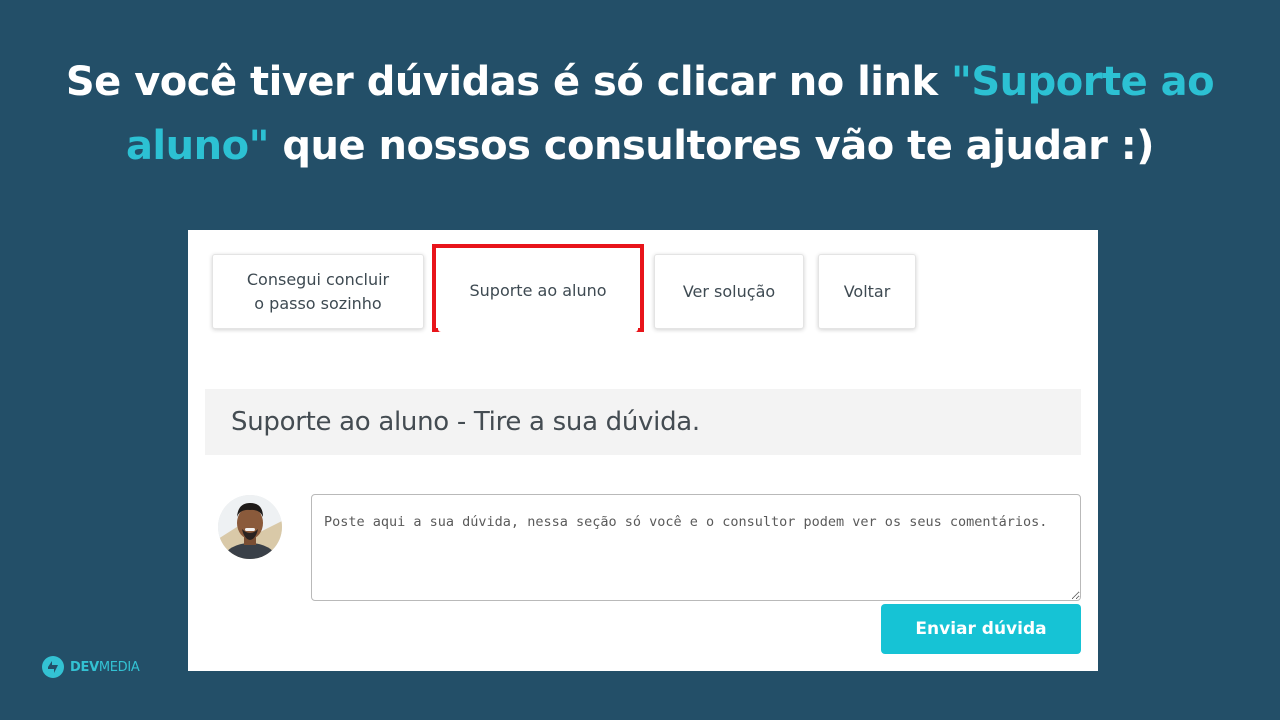 This screenshot has height=720, width=1280. What do you see at coordinates (318, 303) in the screenshot?
I see `concluir-label-line2: o passo sozinho` at bounding box center [318, 303].